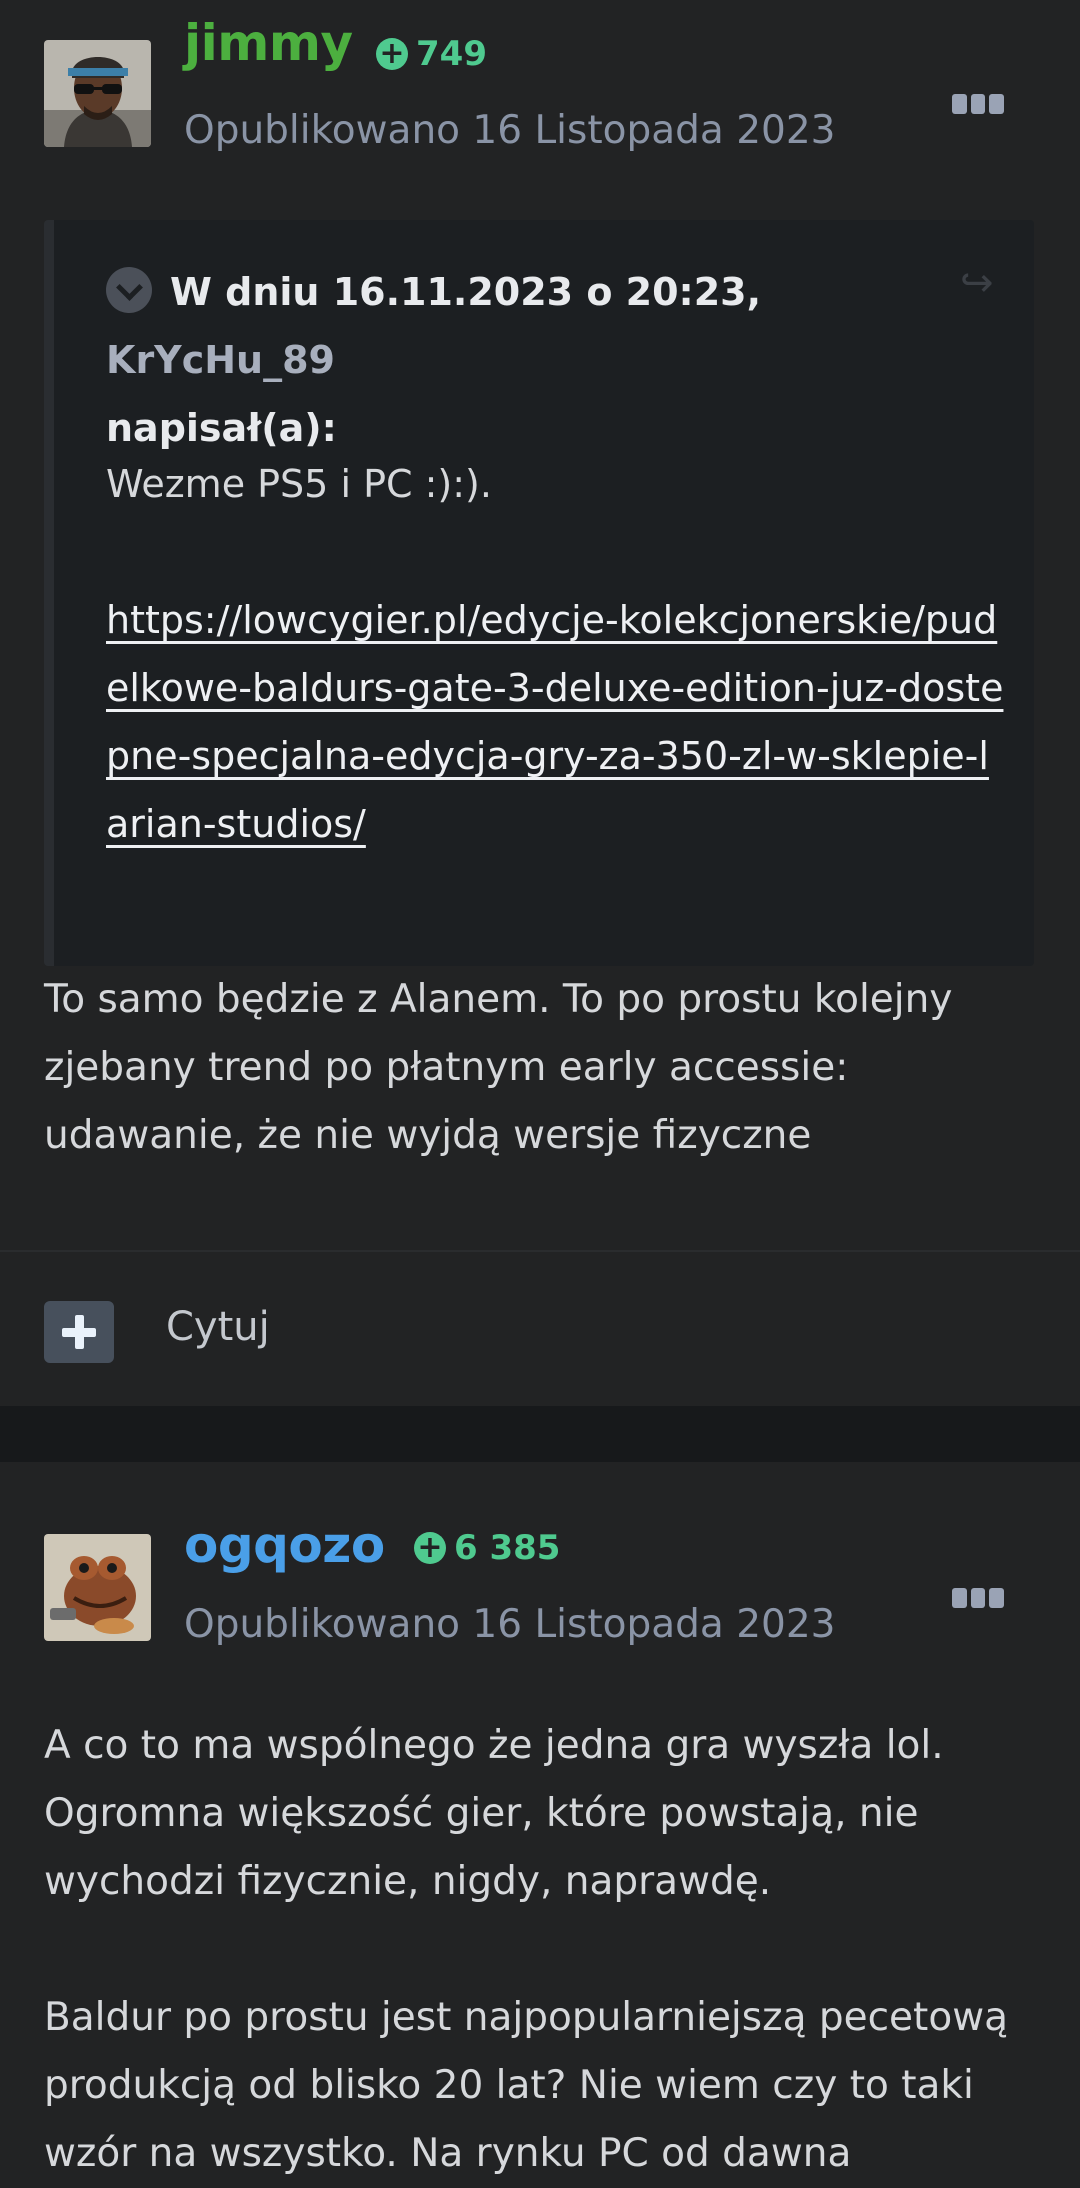 The height and width of the screenshot is (2188, 1080). I want to click on share-arrow-icon: ↪, so click(977, 283).